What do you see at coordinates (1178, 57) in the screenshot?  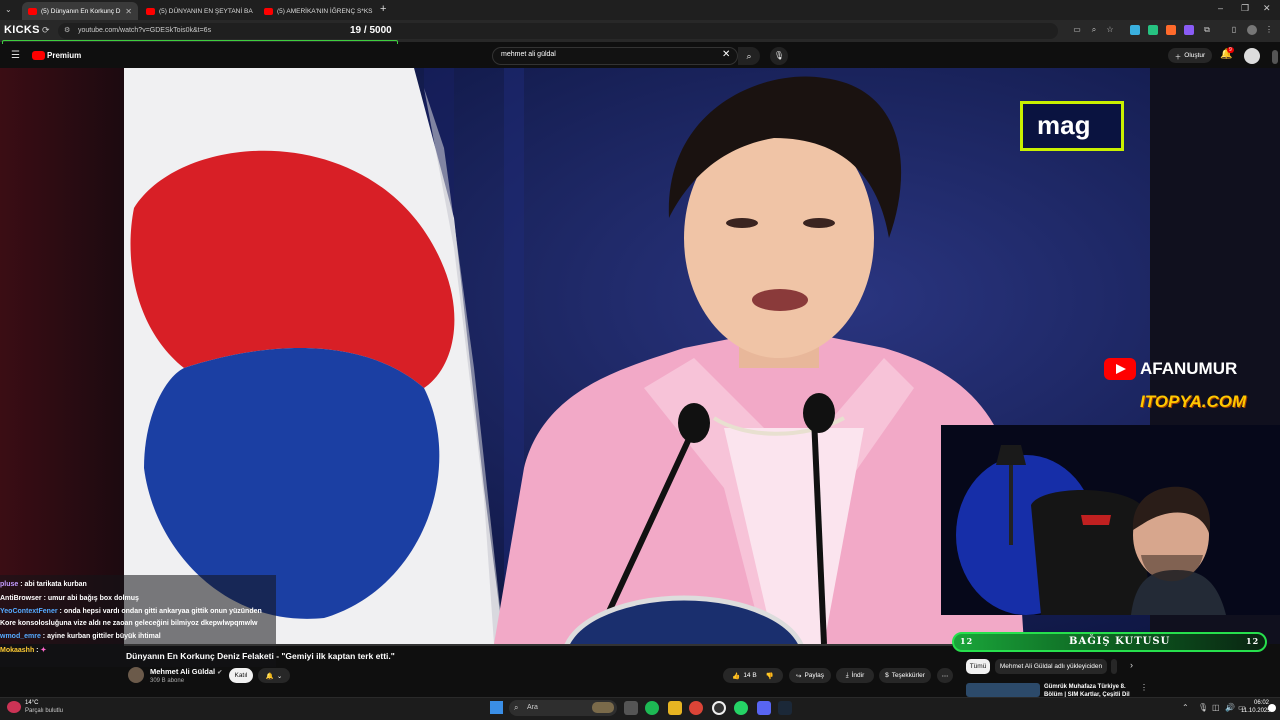 I see `plus-icon: ＋` at bounding box center [1178, 57].